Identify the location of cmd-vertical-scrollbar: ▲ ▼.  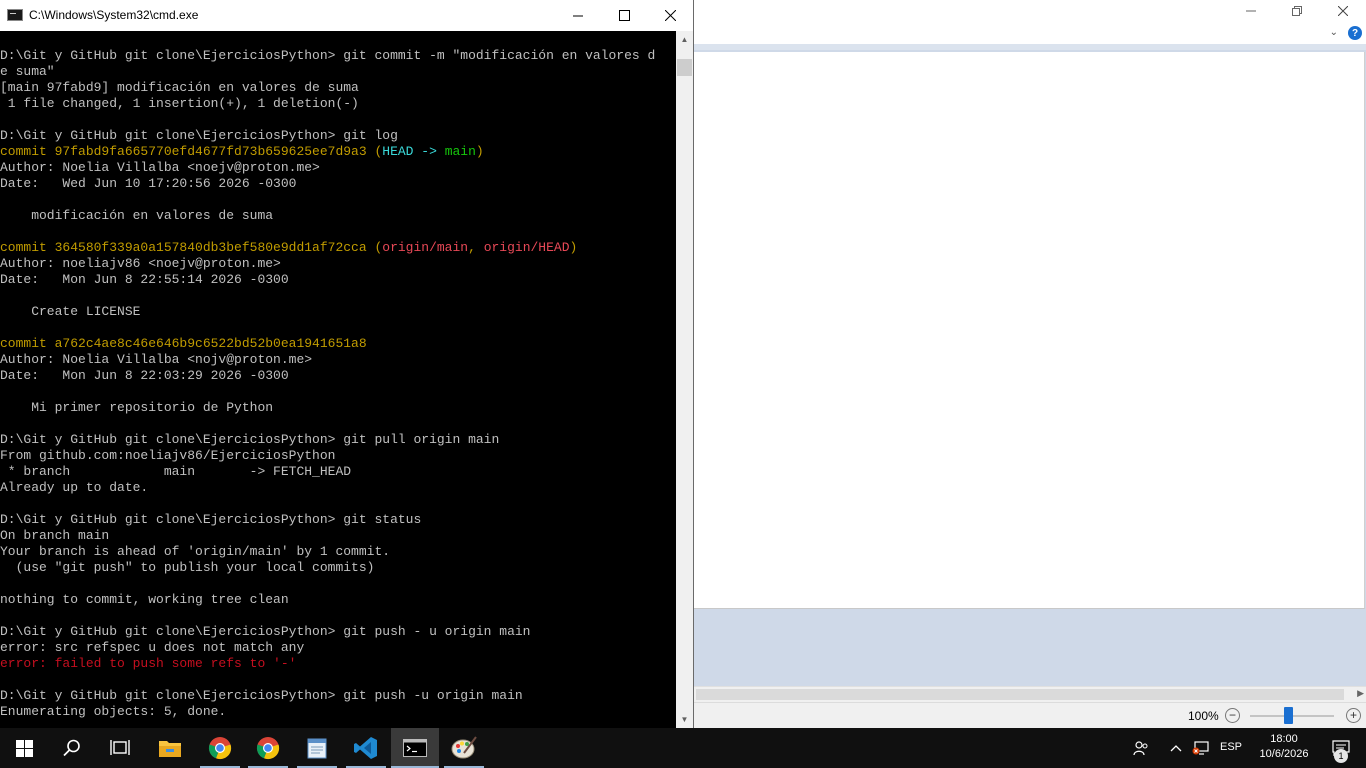
(684, 379).